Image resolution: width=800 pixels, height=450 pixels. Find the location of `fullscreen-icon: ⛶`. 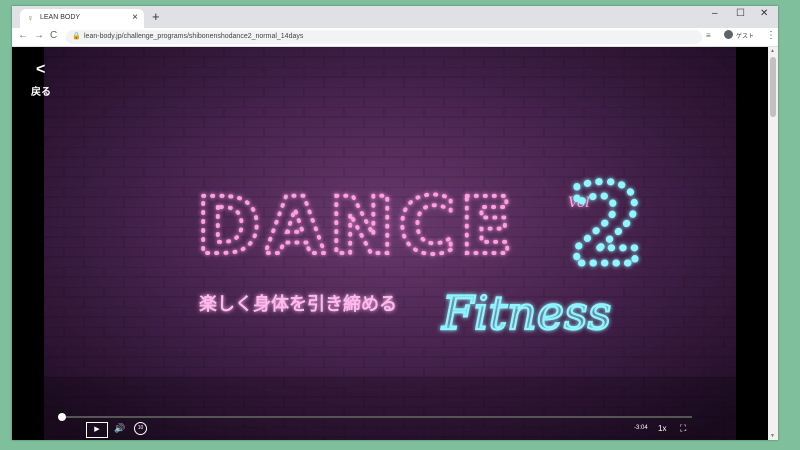

fullscreen-icon: ⛶ is located at coordinates (683, 428).